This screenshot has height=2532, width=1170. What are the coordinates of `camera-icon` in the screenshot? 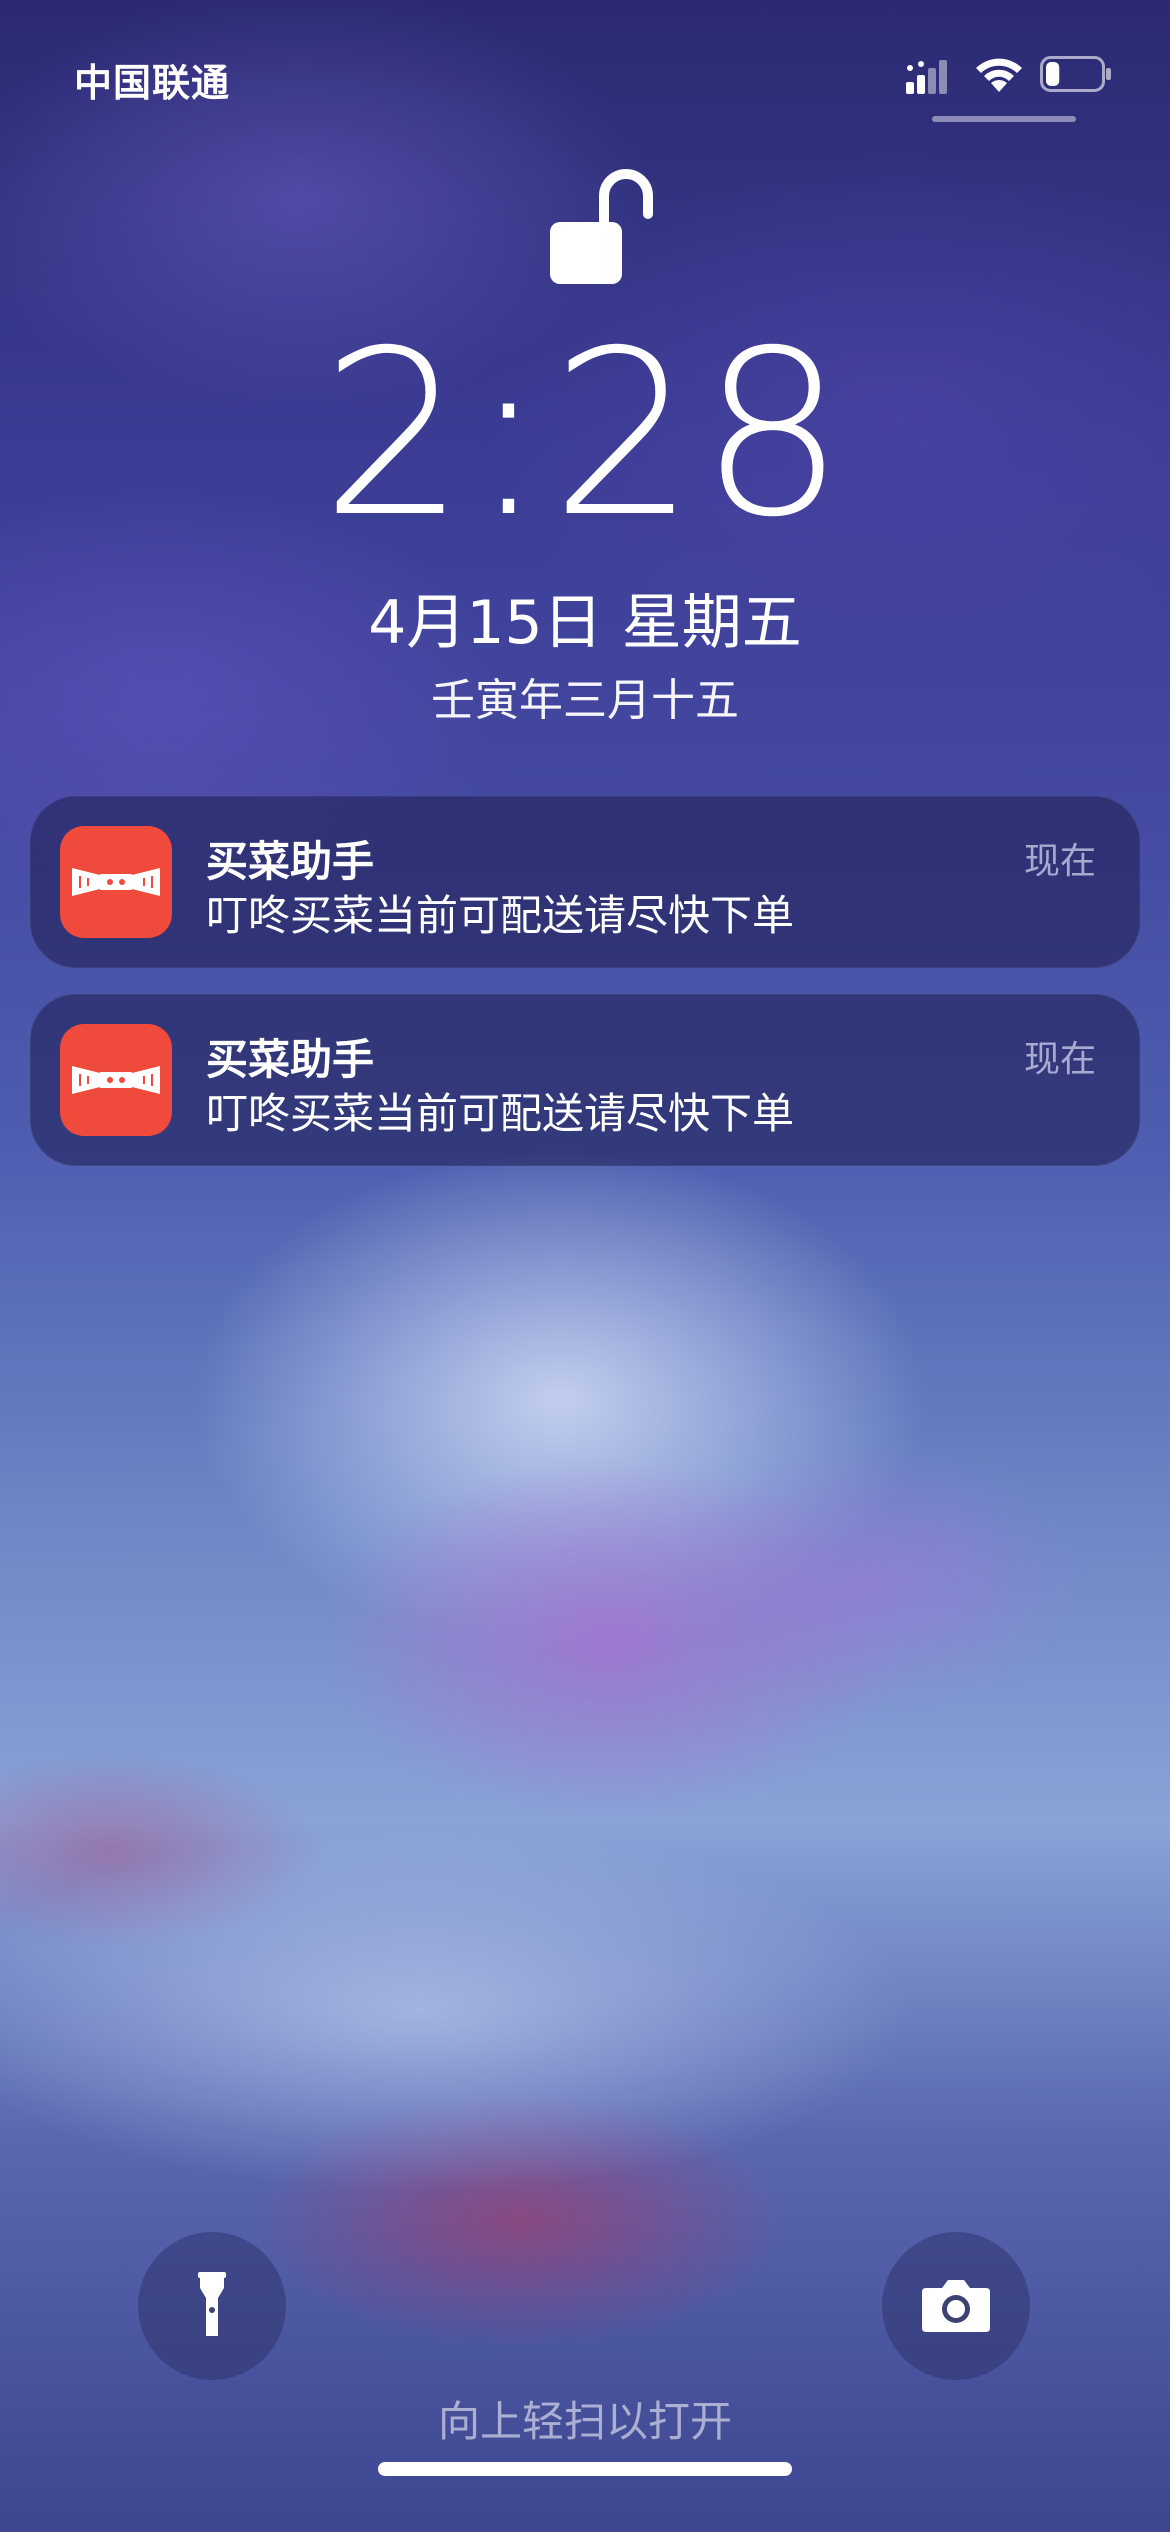 It's located at (956, 2306).